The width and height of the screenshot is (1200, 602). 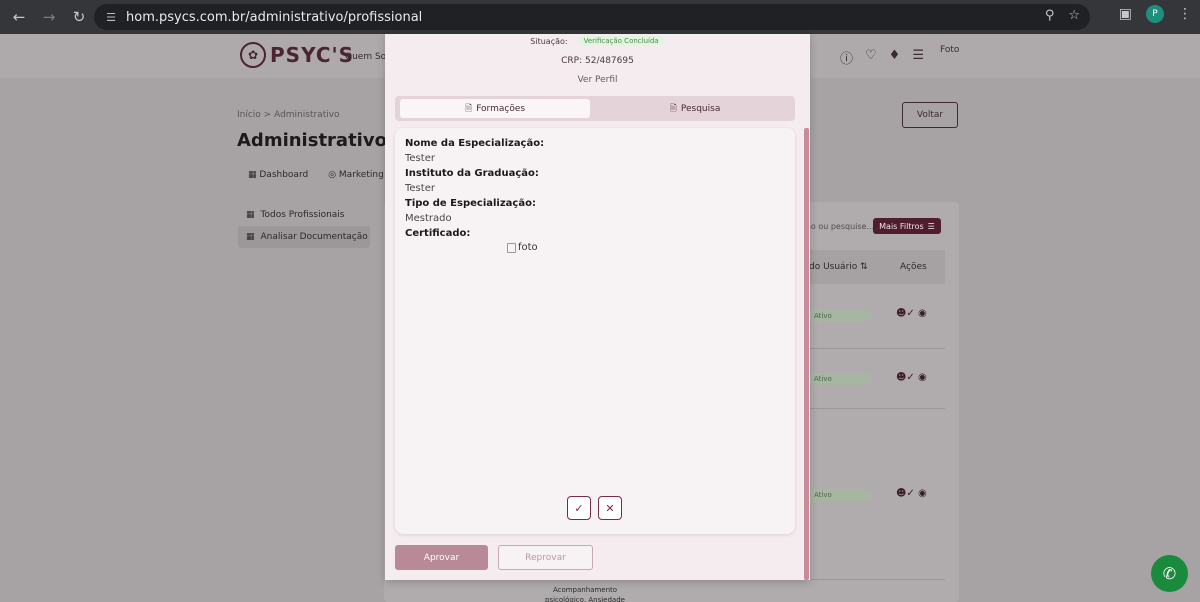 I want to click on brain-logo-icon: ✿, so click(x=253, y=55).